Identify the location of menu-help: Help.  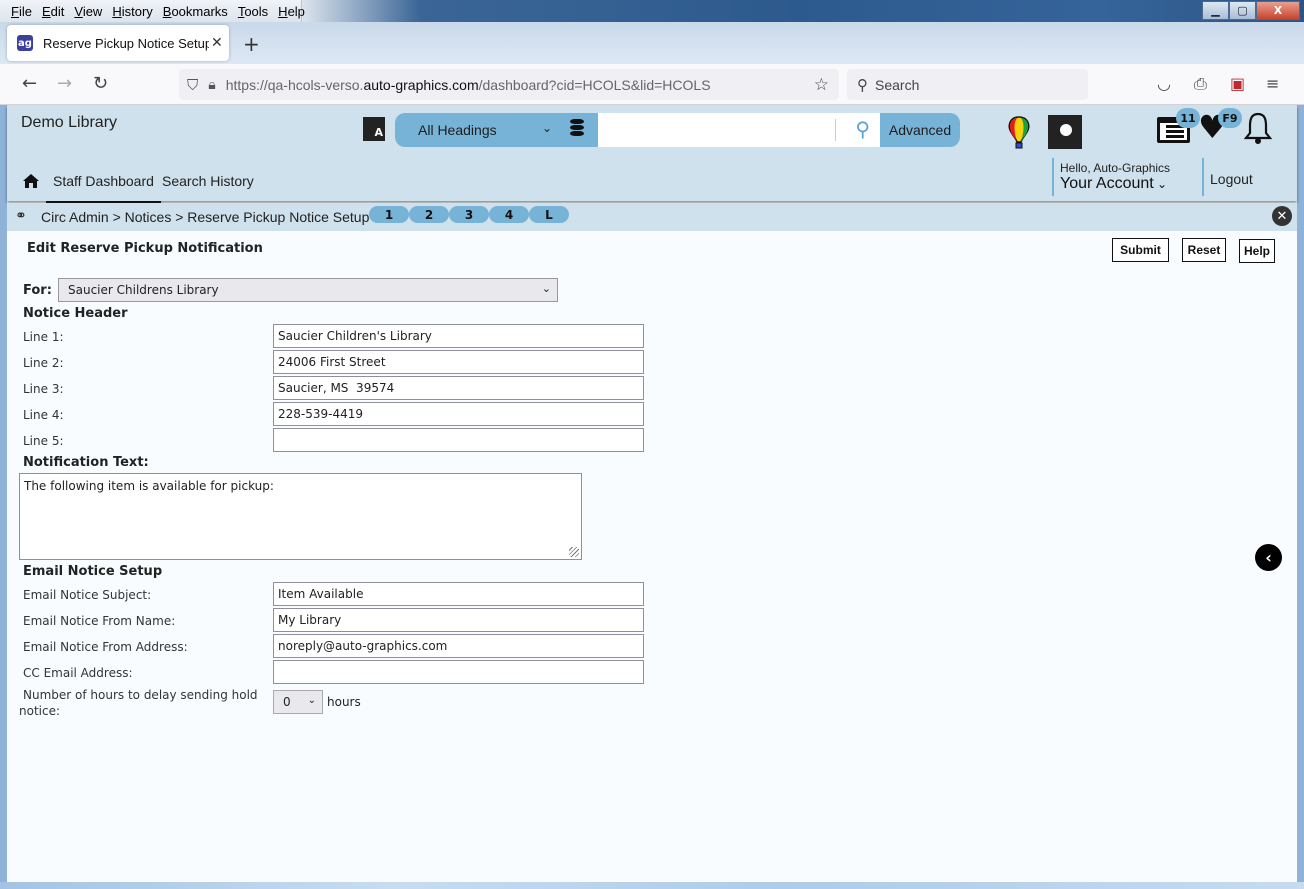
(291, 11).